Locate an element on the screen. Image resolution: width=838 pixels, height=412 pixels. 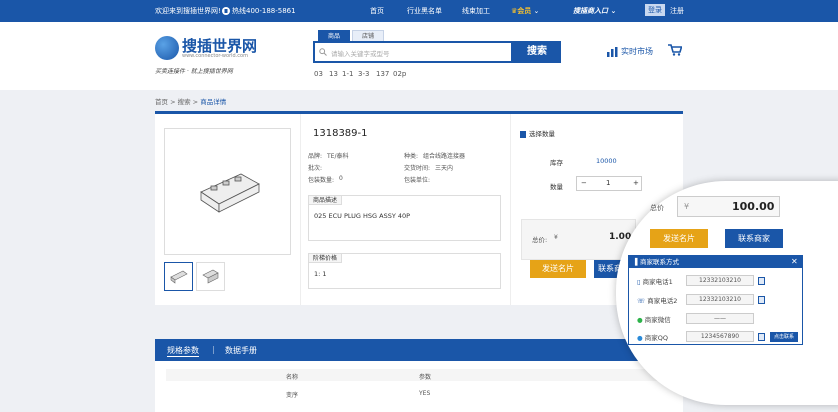
hot-keyword: 137 is located at coordinates (382, 74).